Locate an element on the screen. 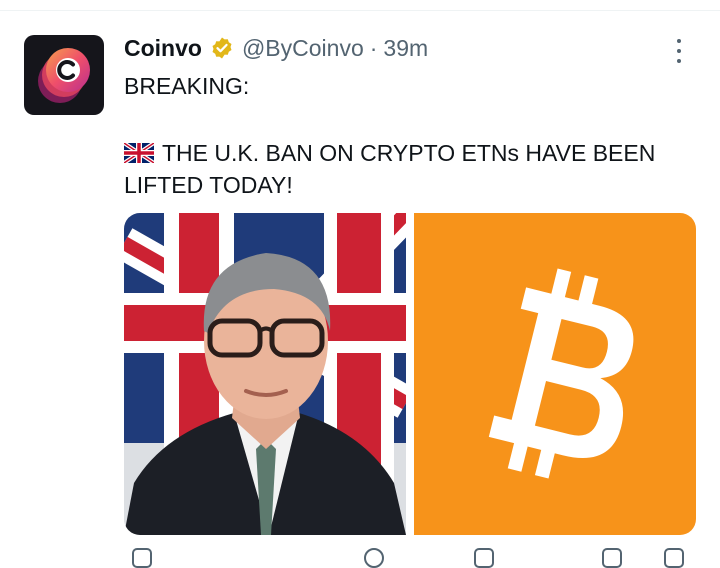  tweet-text-line2-content: THE U.K. BAN ON CRYPTO ETNs HAVE BEEN is located at coordinates (409, 153).